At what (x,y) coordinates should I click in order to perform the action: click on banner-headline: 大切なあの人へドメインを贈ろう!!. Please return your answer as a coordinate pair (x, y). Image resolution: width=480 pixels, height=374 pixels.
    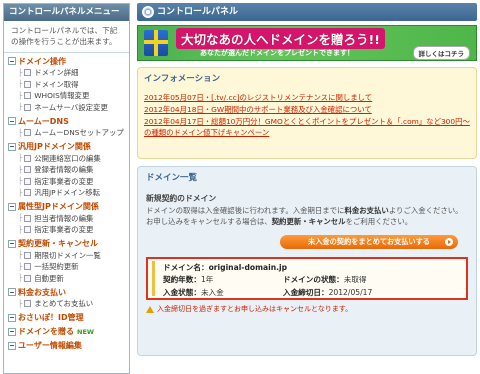
    Looking at the image, I should click on (280, 38).